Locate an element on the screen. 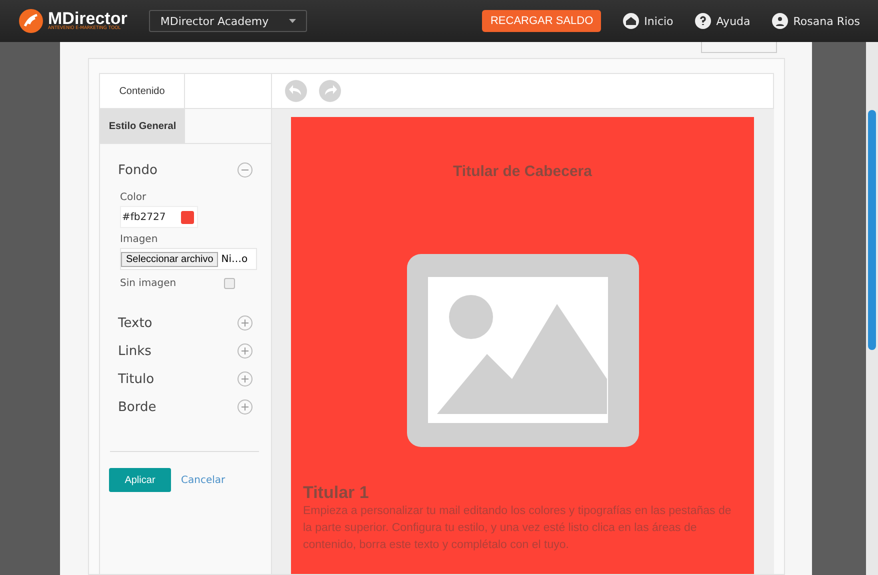 The image size is (878, 575). section-title: Fondo is located at coordinates (138, 170).